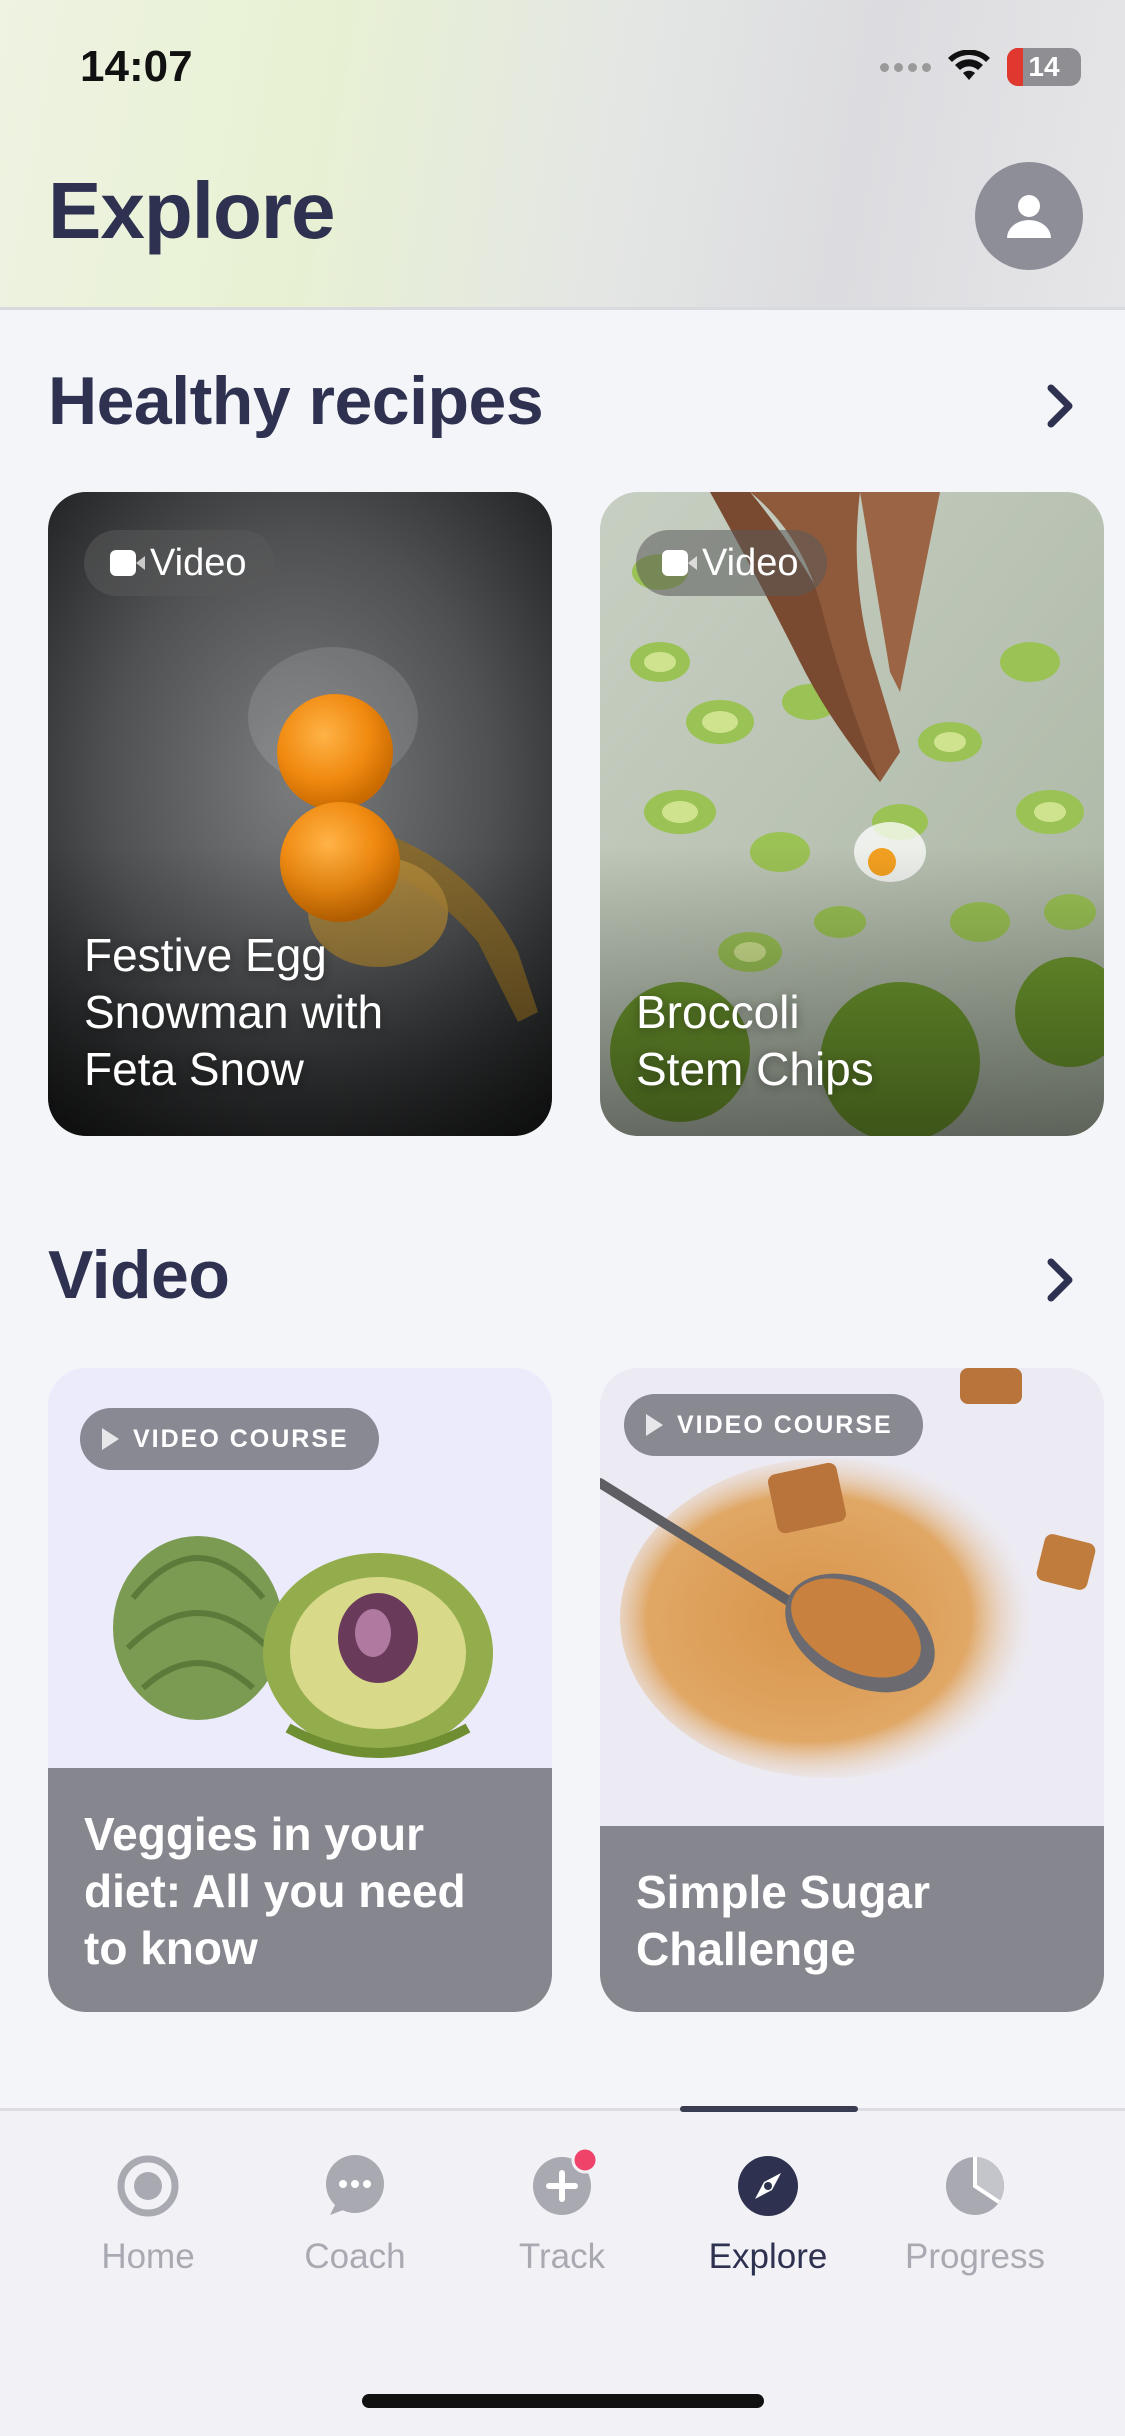  I want to click on video-course-title-line: diet: All you need, so click(275, 1891).